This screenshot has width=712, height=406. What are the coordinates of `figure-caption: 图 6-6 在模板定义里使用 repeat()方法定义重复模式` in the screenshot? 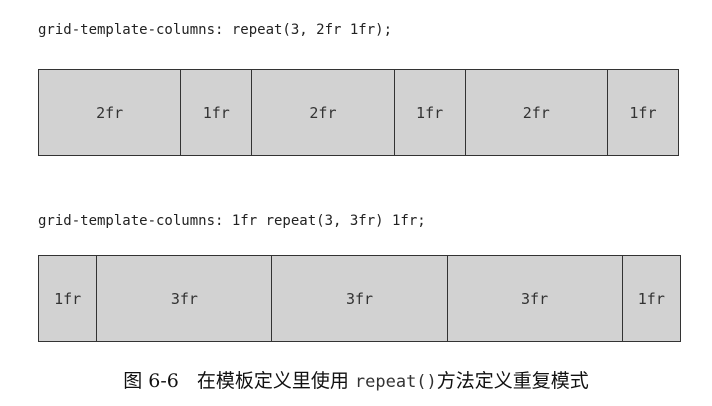 It's located at (356, 379).